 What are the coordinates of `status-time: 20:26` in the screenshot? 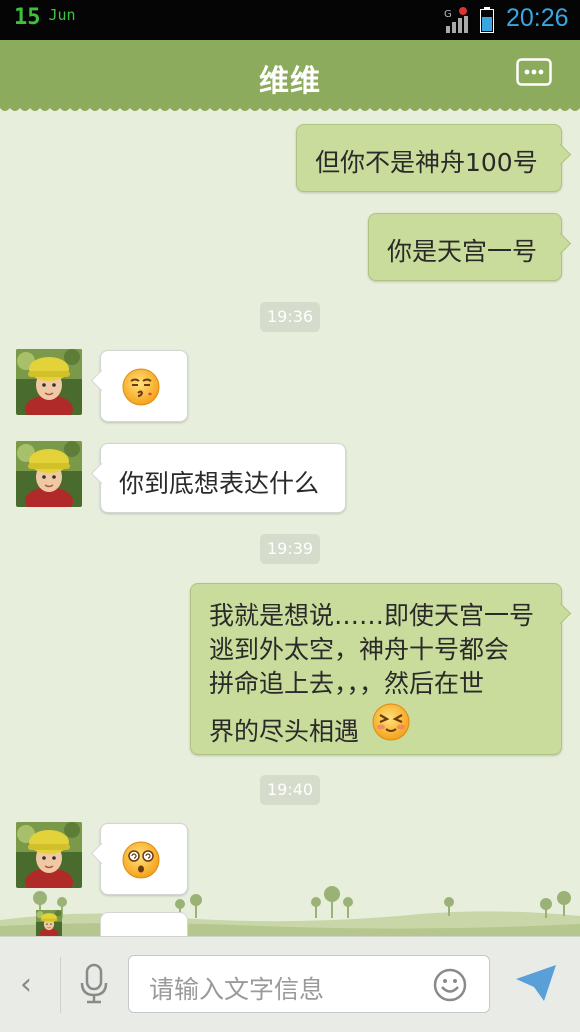 It's located at (537, 18).